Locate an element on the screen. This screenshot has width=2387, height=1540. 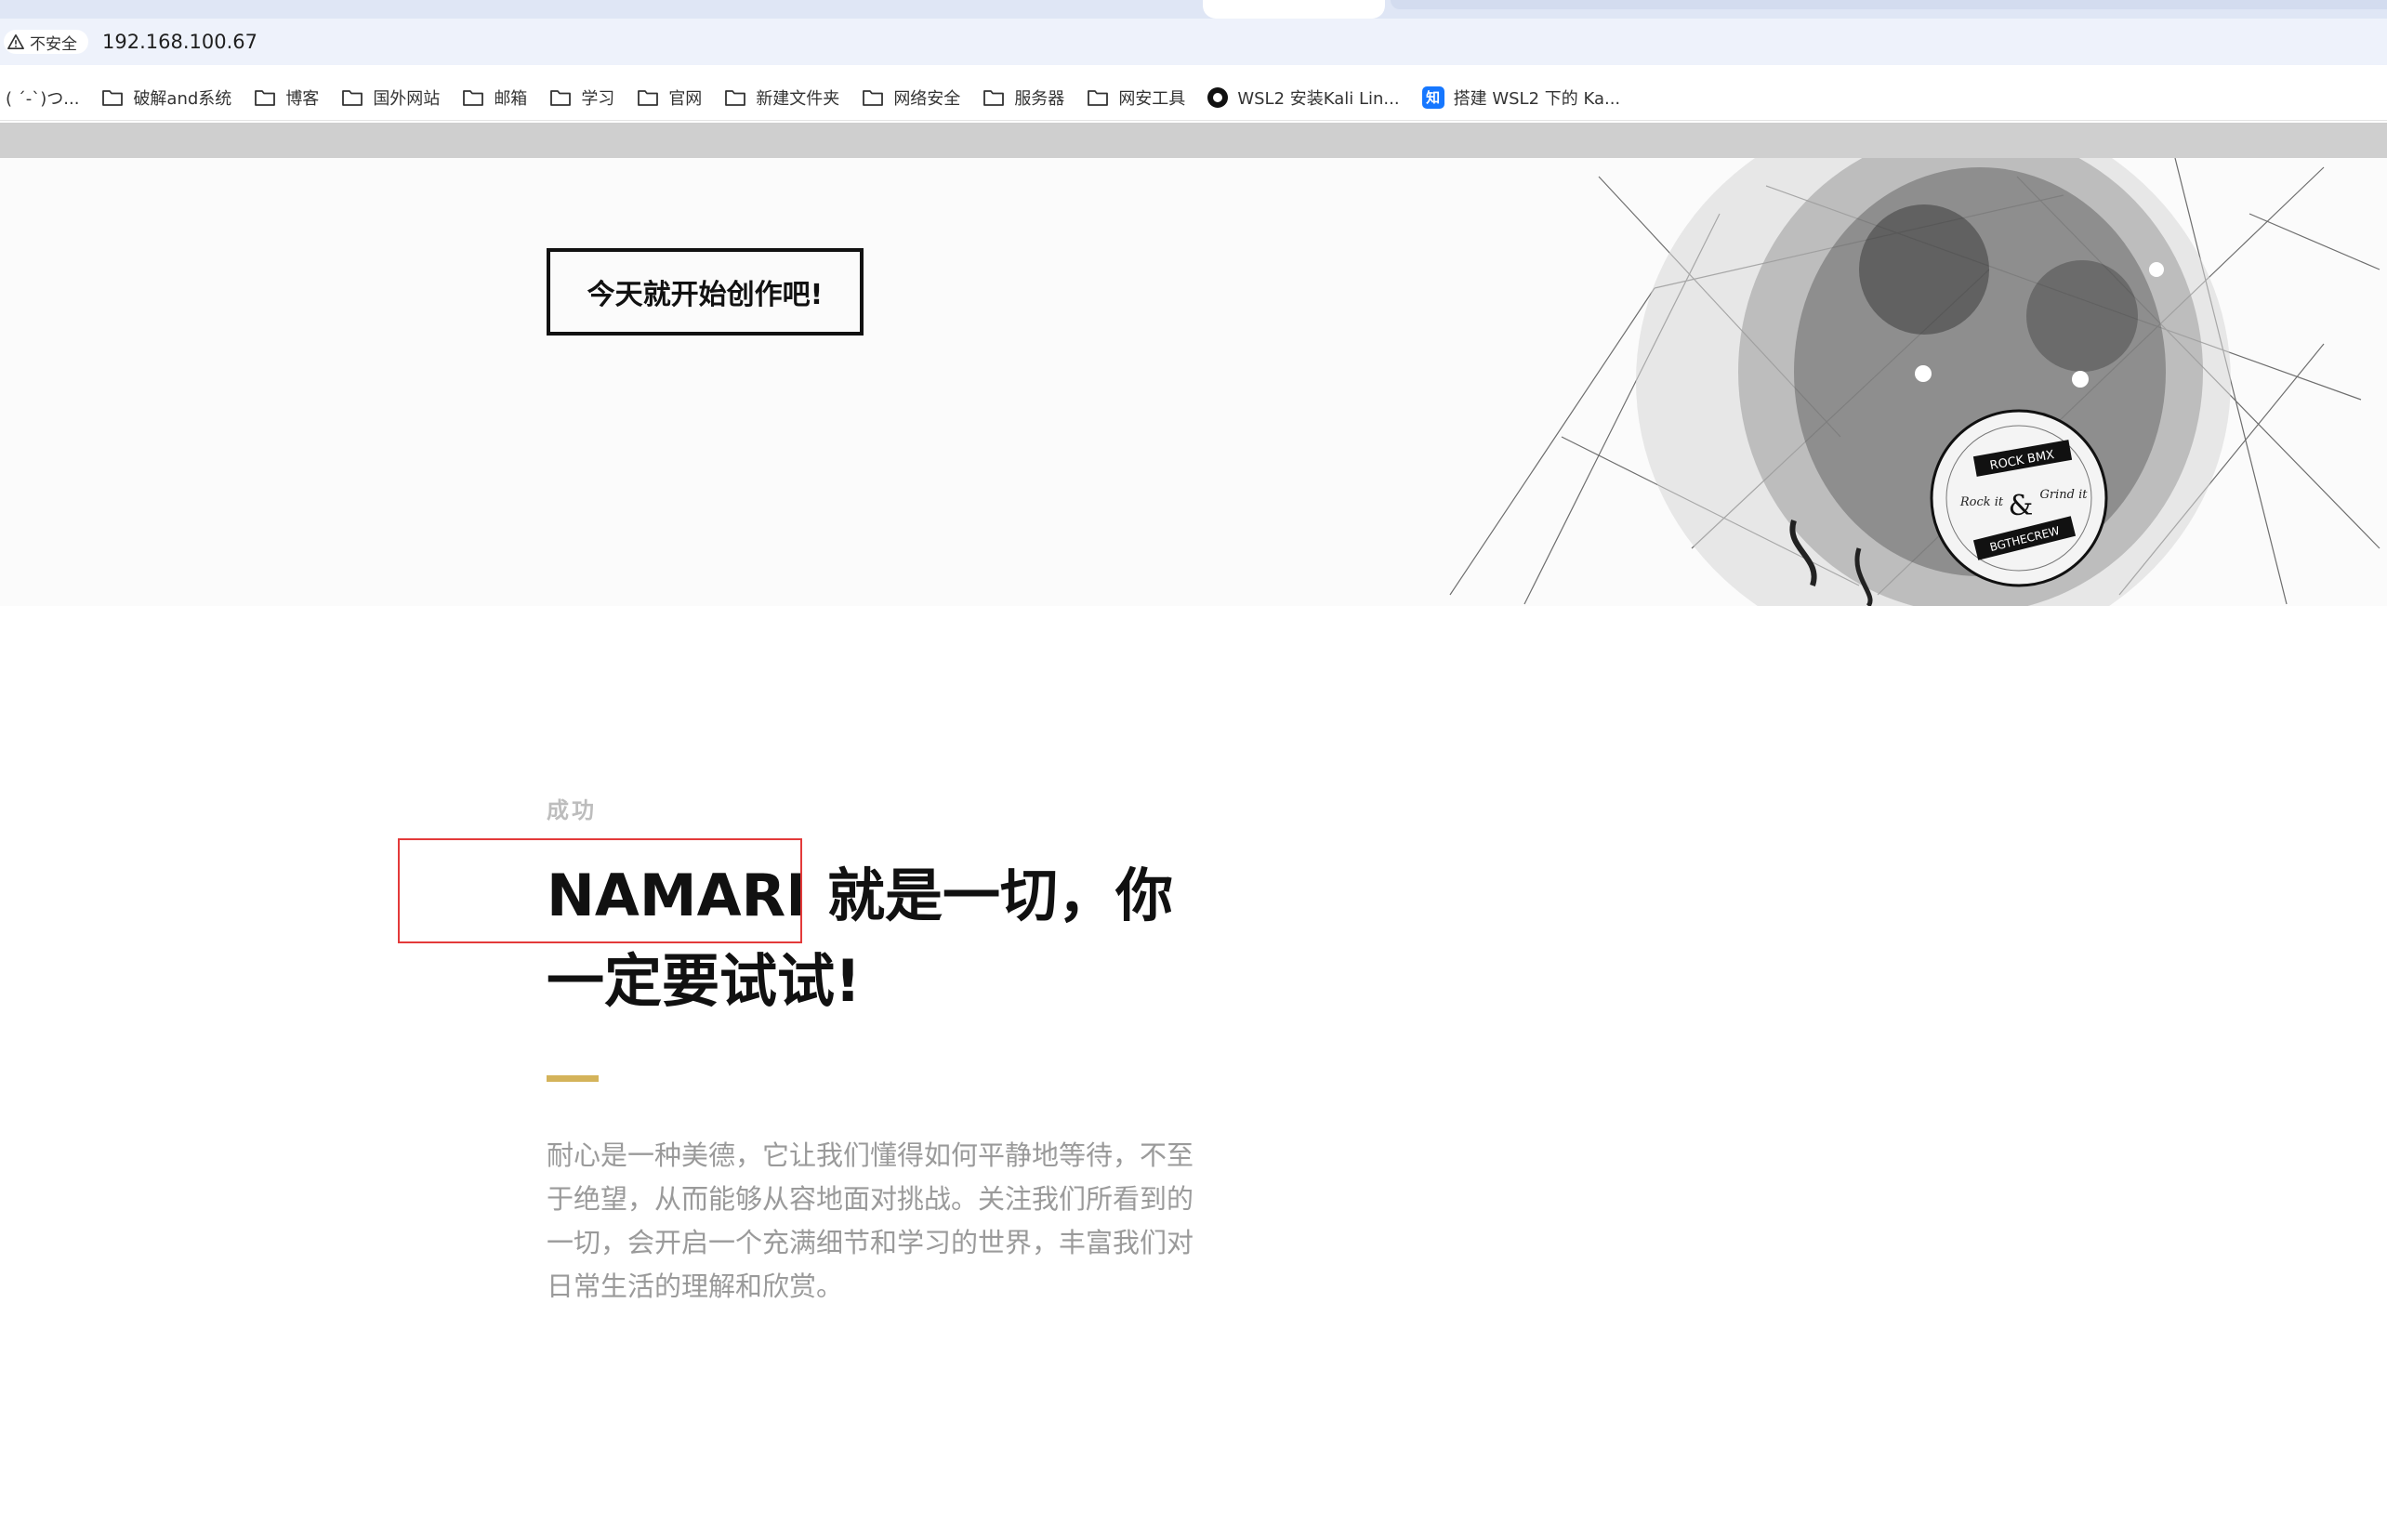
bookmark-item: 新建文件夹 is located at coordinates (781, 98).